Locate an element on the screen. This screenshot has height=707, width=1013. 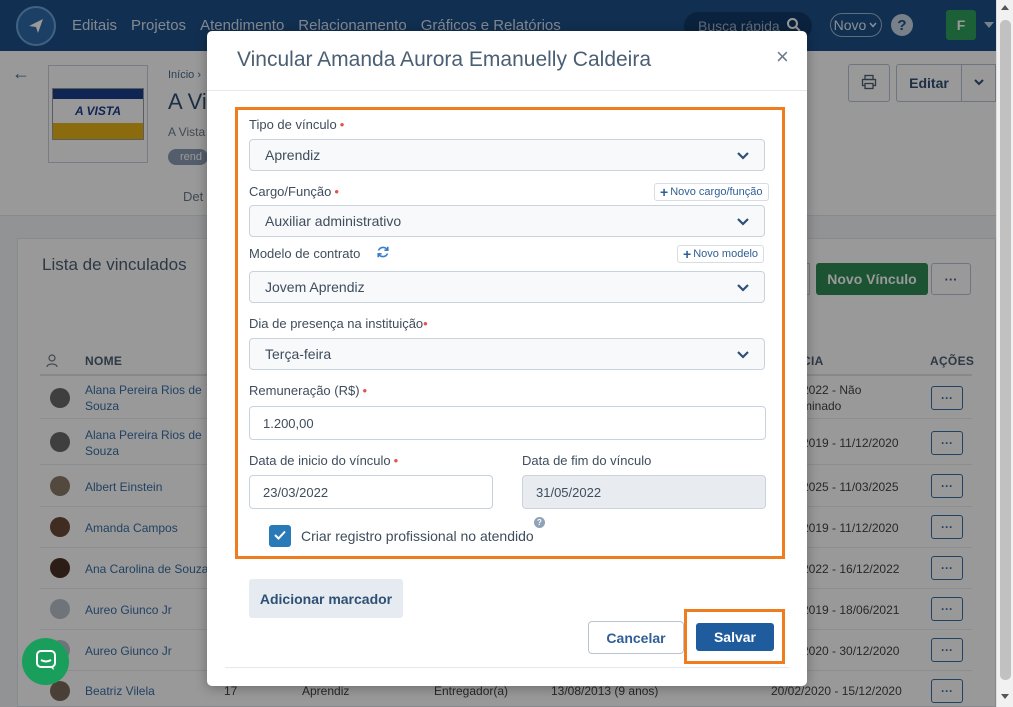
criar-registro-checkbox is located at coordinates (280, 536).